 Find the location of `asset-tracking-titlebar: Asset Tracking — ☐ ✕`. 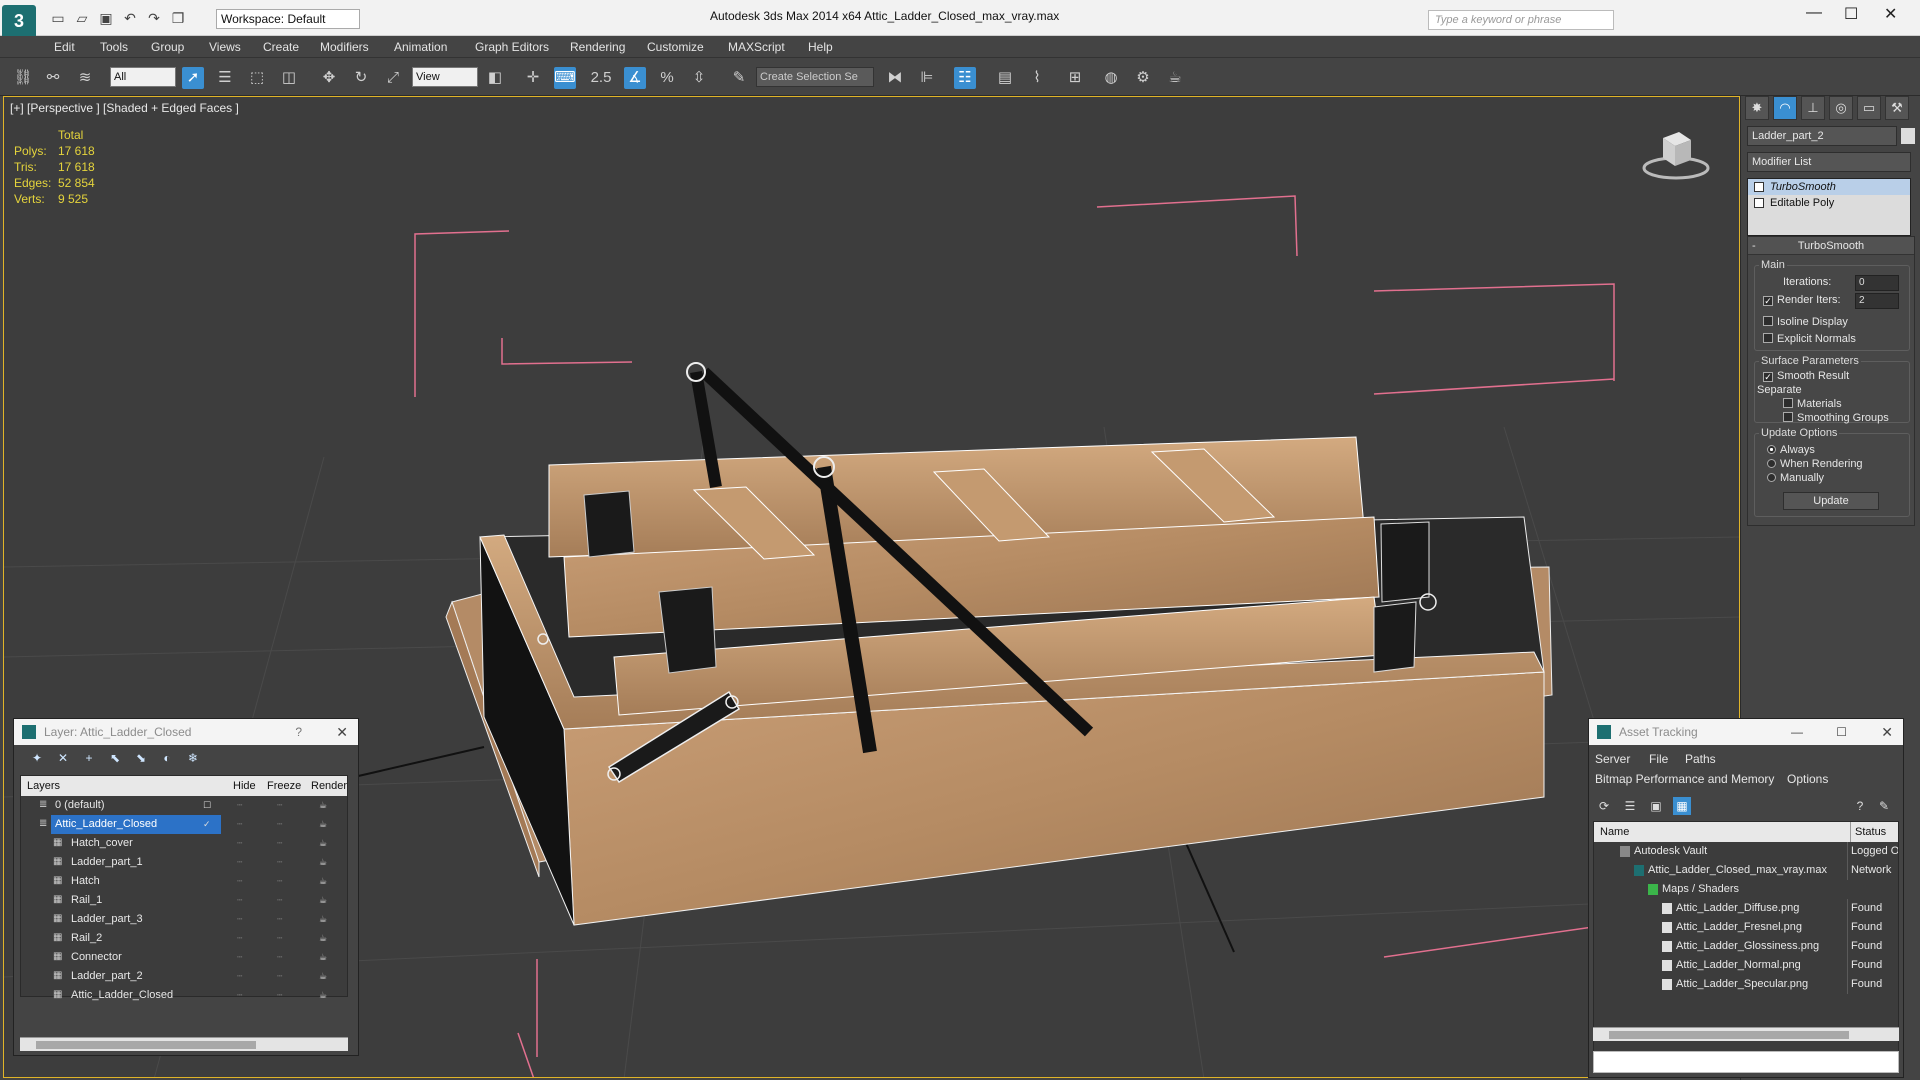

asset-tracking-titlebar: Asset Tracking — ☐ ✕ is located at coordinates (1746, 732).